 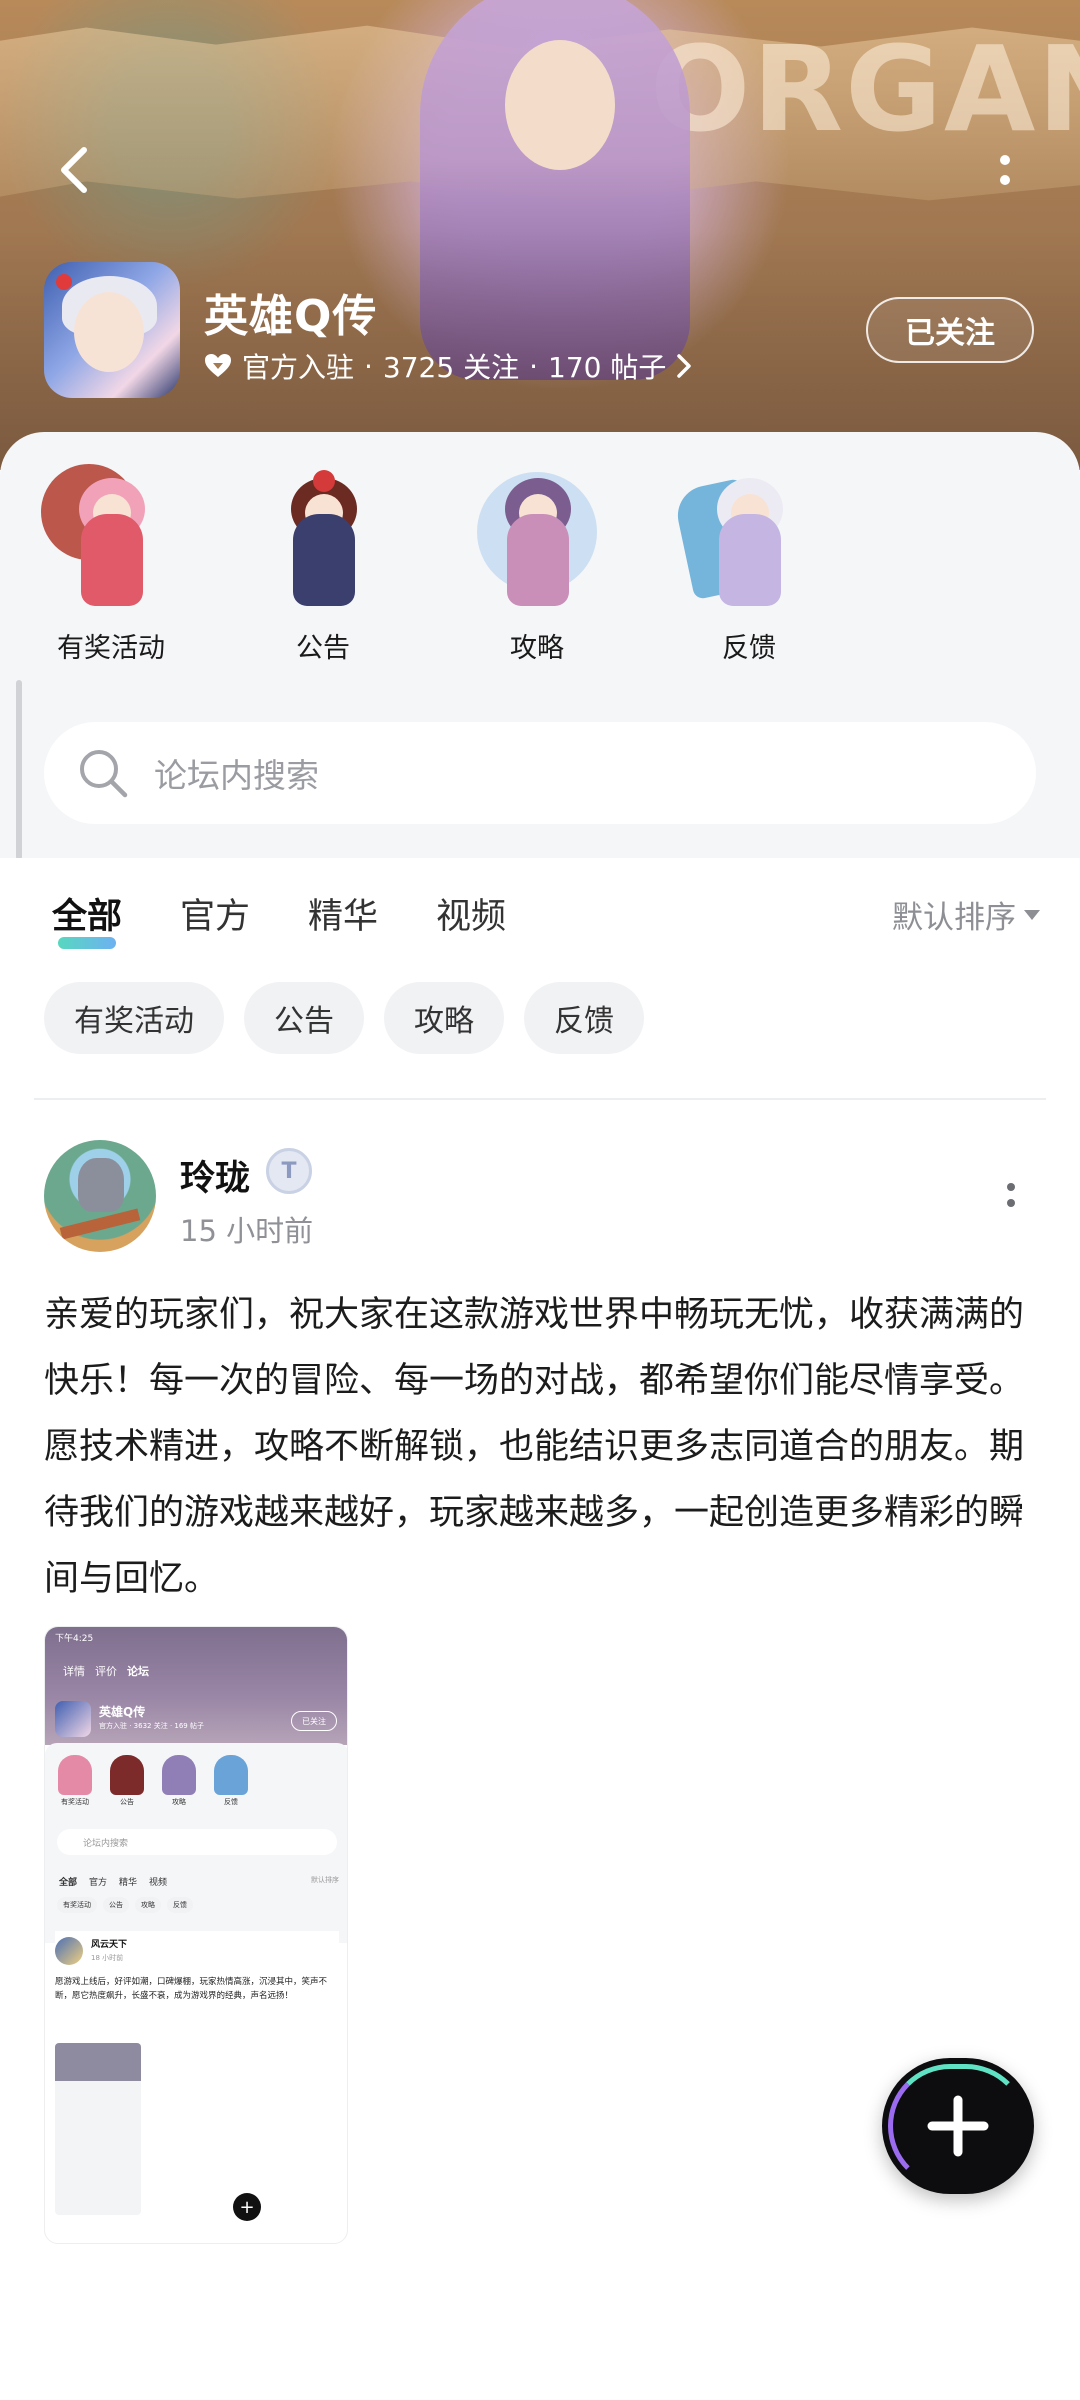 What do you see at coordinates (540, 1099) in the screenshot?
I see `divider` at bounding box center [540, 1099].